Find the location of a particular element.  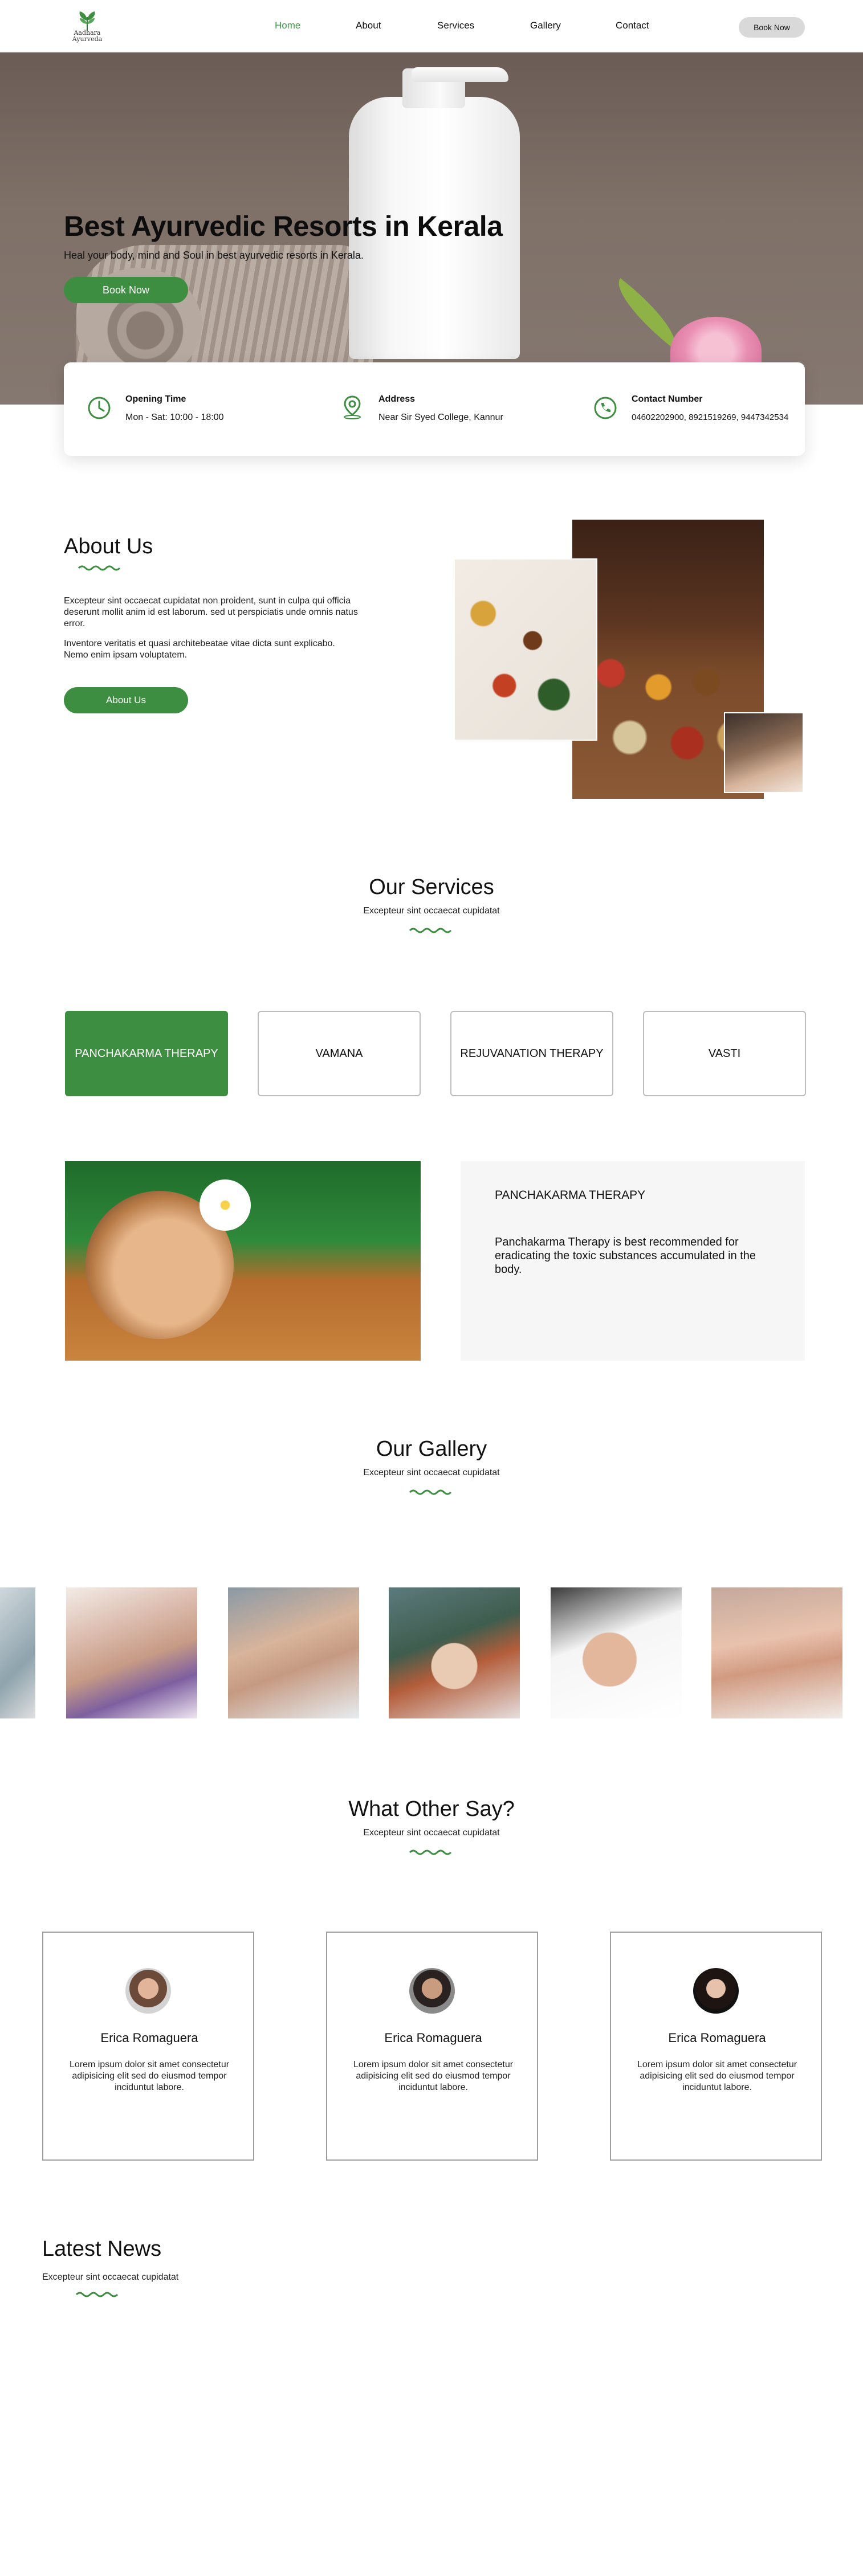

location-pin-icon is located at coordinates (352, 407).